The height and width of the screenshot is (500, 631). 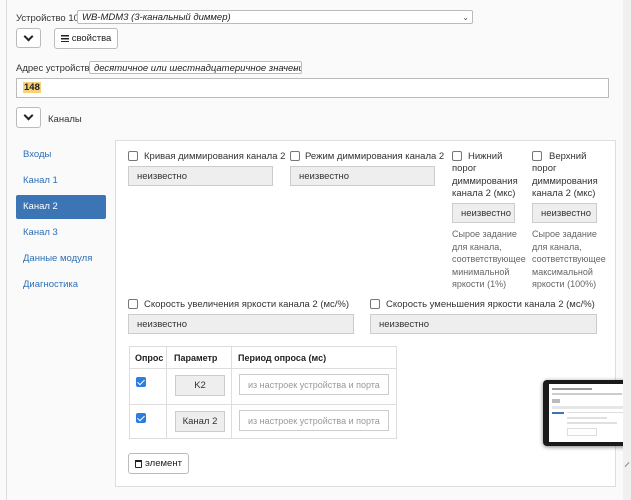 I want to click on low-threshold-label: Нижний, so click(x=485, y=157).